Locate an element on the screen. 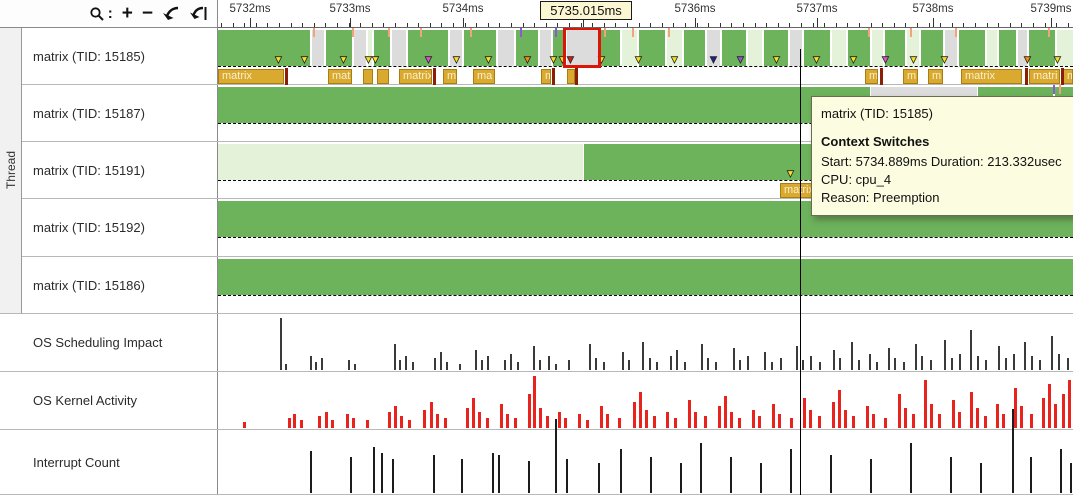 Image resolution: width=1073 pixels, height=495 pixels. selected-context-switch-box is located at coordinates (582, 48).